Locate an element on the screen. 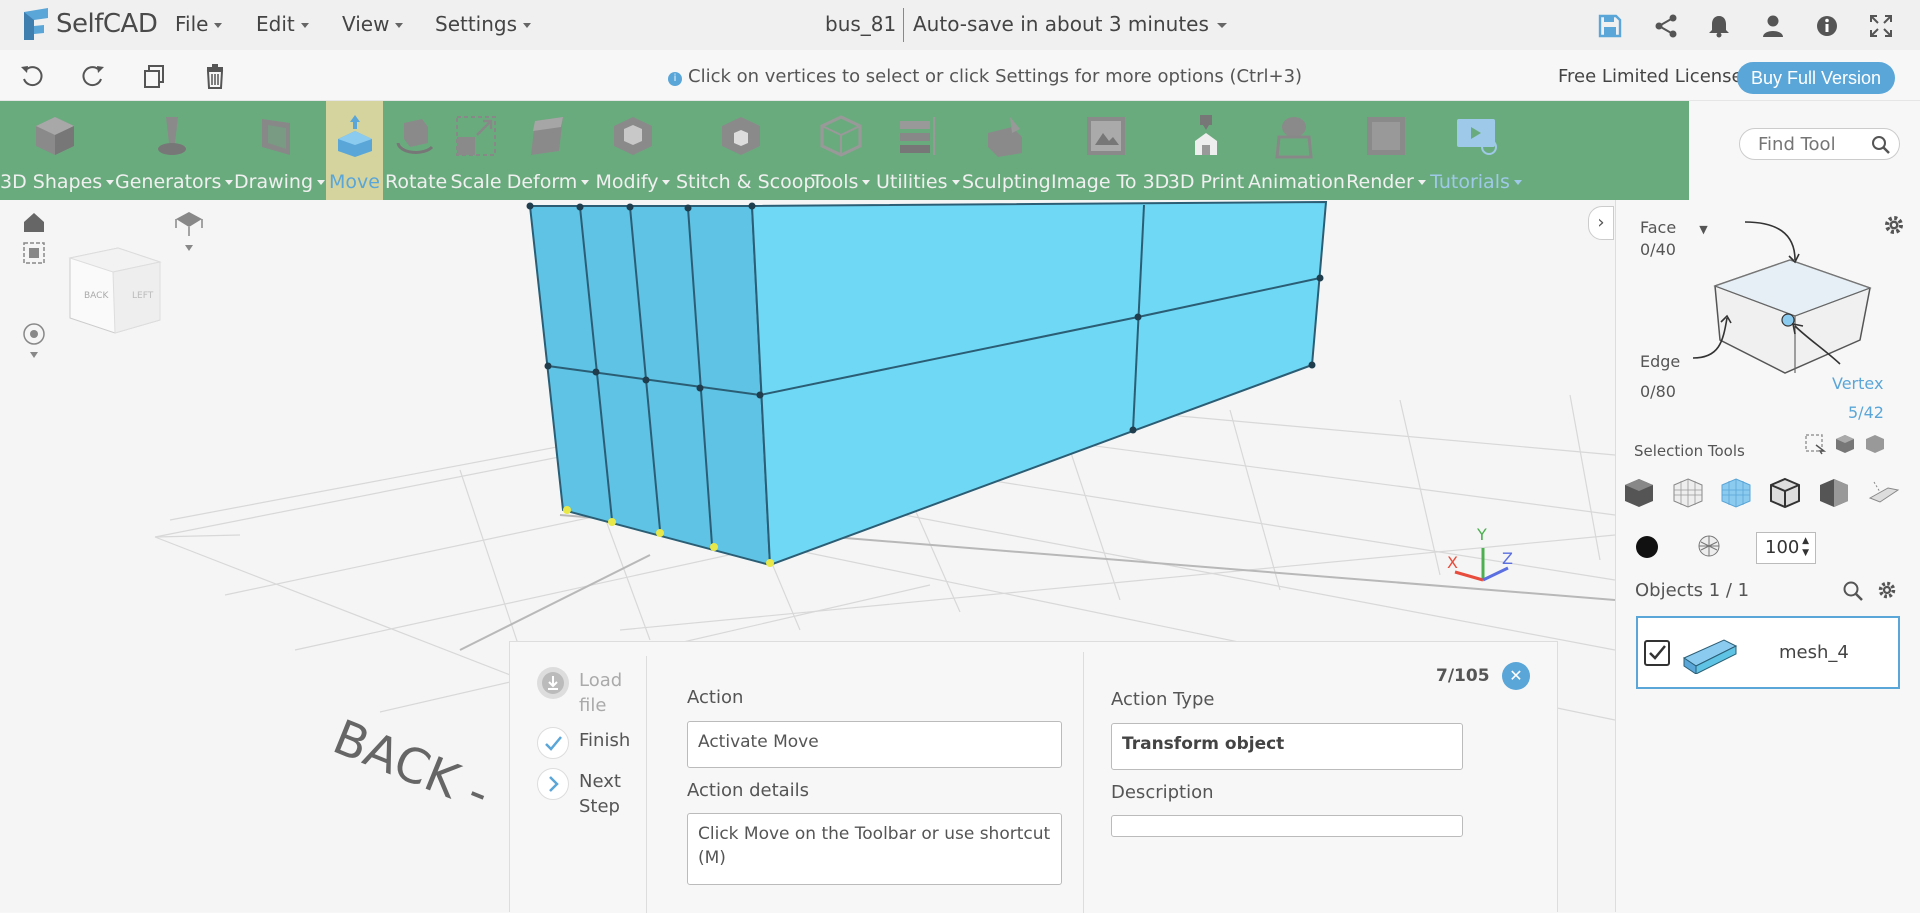 The height and width of the screenshot is (913, 1920). checkmark-icon is located at coordinates (1657, 652).